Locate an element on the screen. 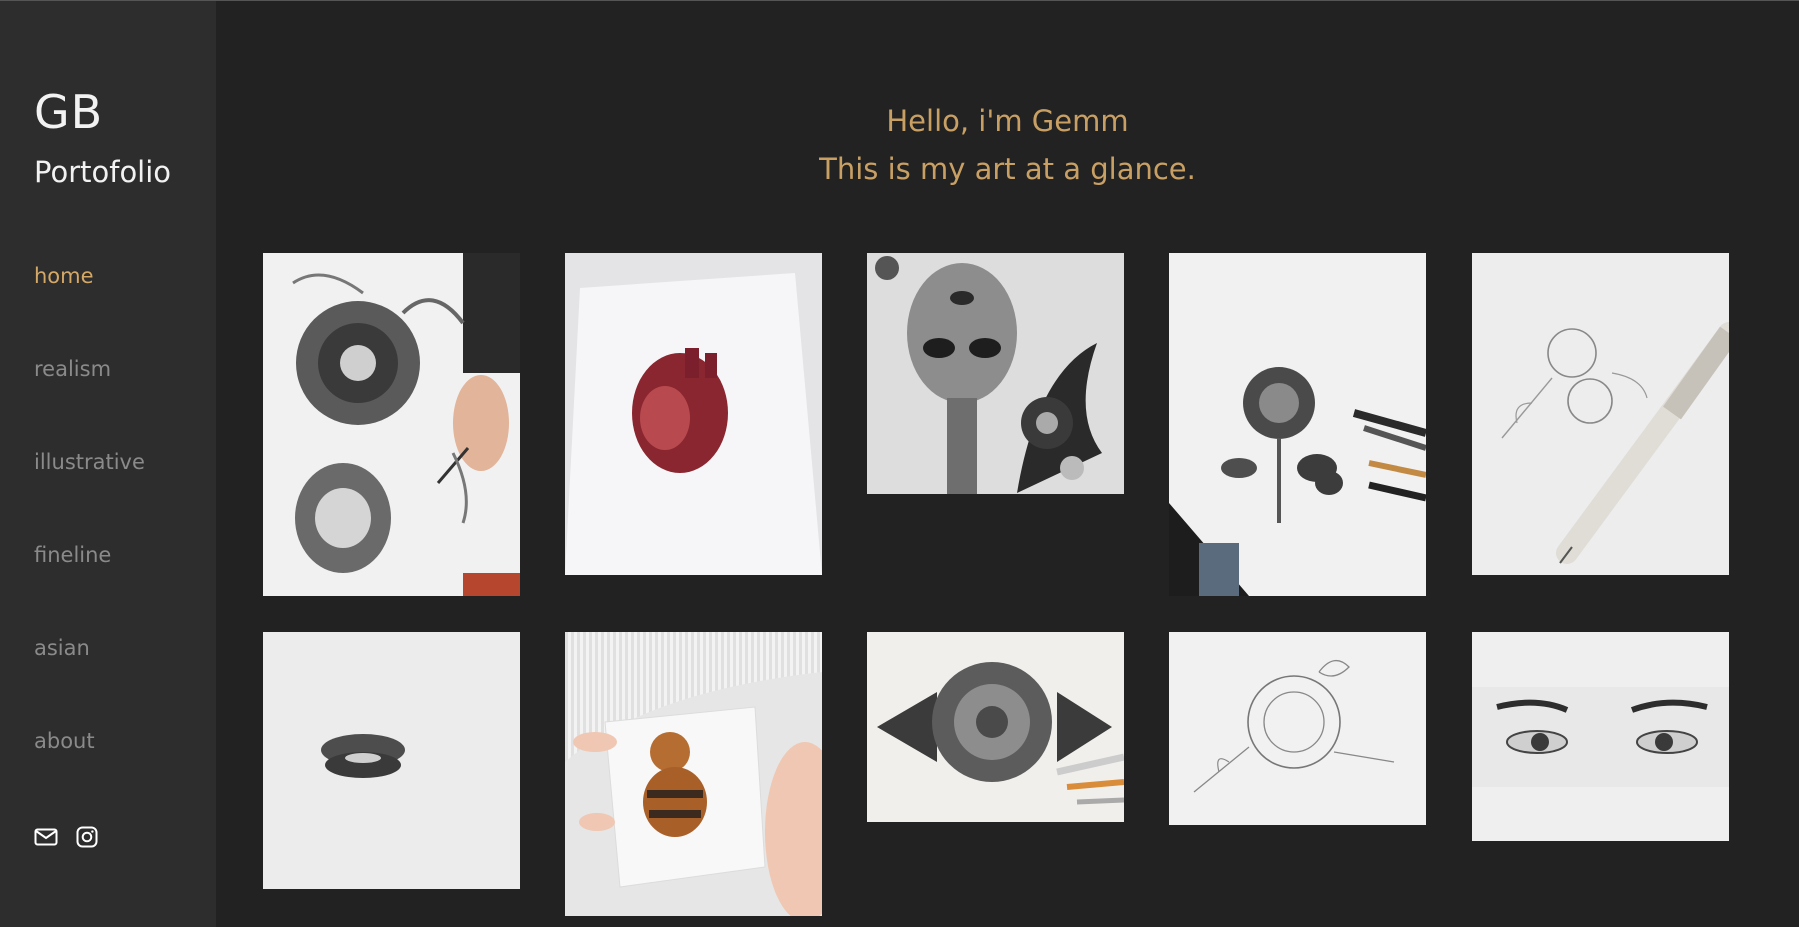 This screenshot has height=927, width=1799. nav-about: about is located at coordinates (64, 741).